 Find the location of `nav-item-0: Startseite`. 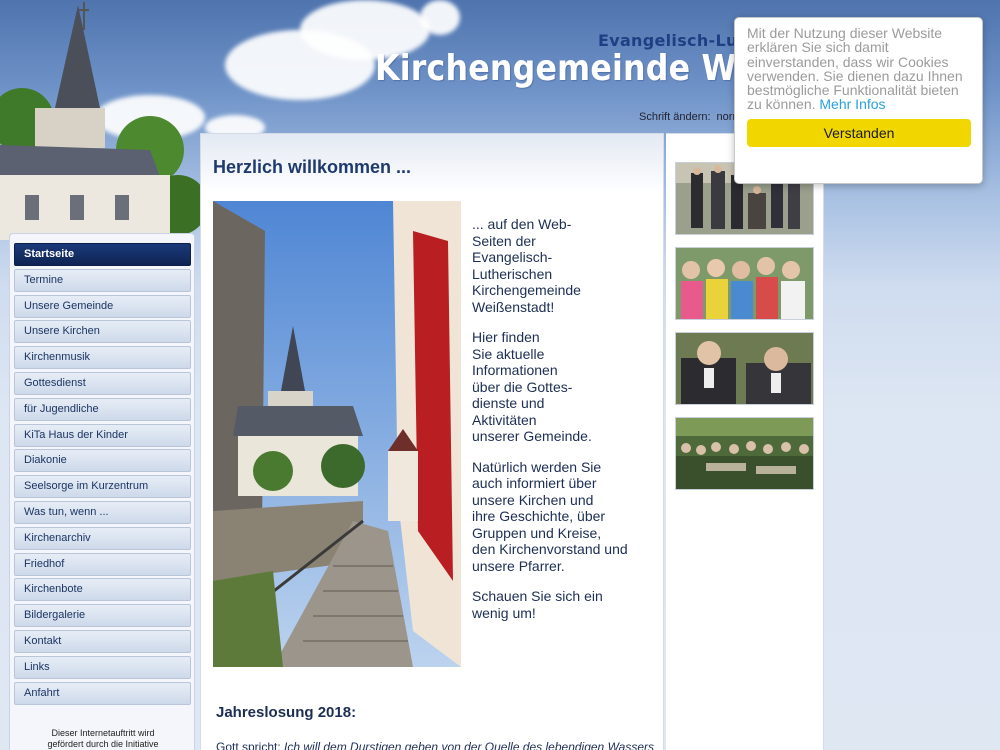

nav-item-0: Startseite is located at coordinates (102, 254).